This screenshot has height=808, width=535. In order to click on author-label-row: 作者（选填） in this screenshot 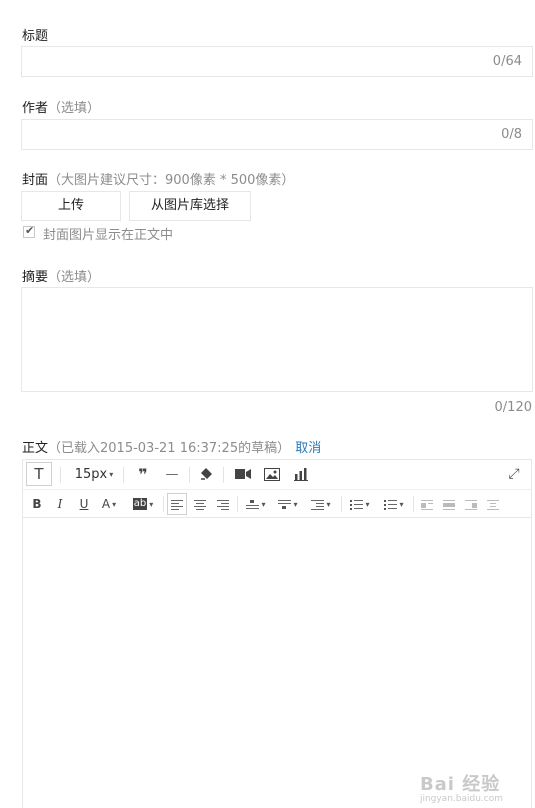, I will do `click(61, 106)`.